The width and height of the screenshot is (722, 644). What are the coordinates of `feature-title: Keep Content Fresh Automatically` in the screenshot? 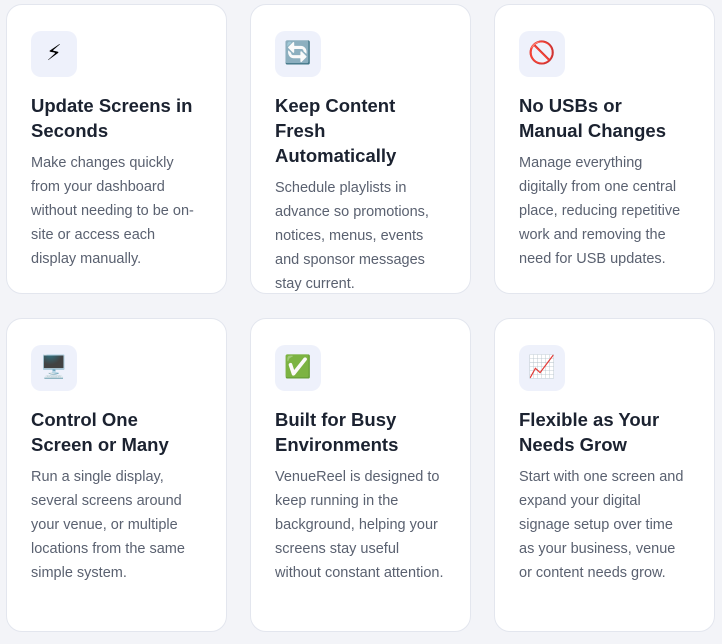 It's located at (336, 130).